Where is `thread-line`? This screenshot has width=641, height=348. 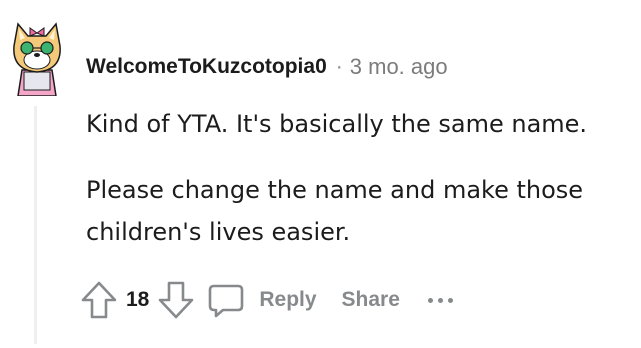 thread-line is located at coordinates (35, 225).